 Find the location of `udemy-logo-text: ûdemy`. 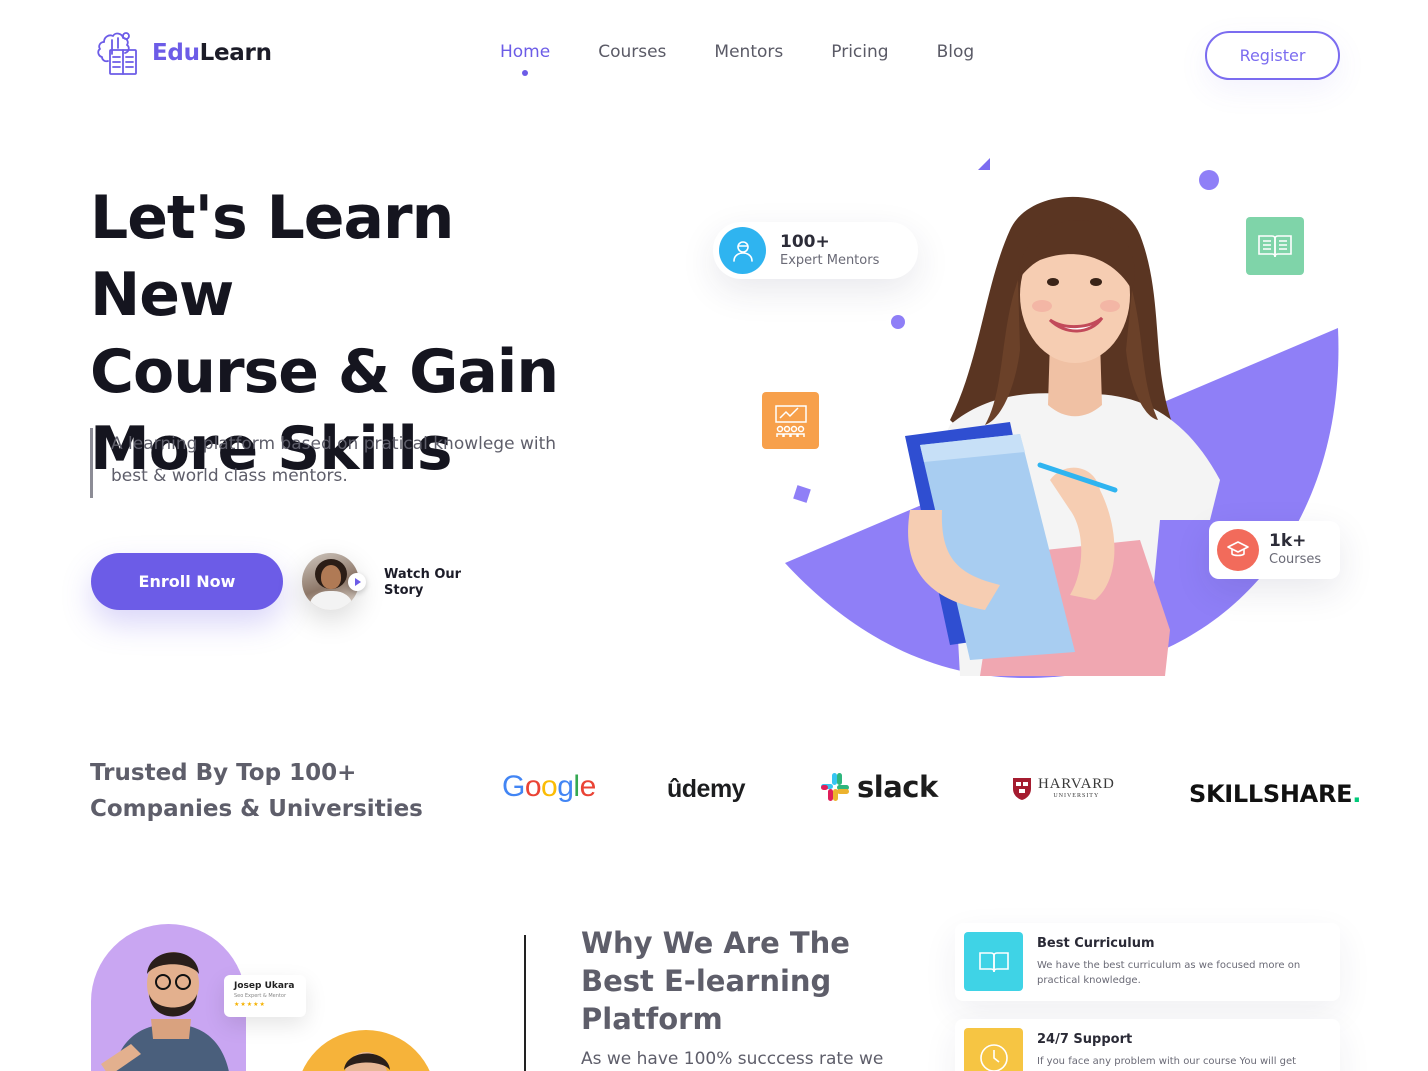

udemy-logo-text: ûdemy is located at coordinates (706, 789).